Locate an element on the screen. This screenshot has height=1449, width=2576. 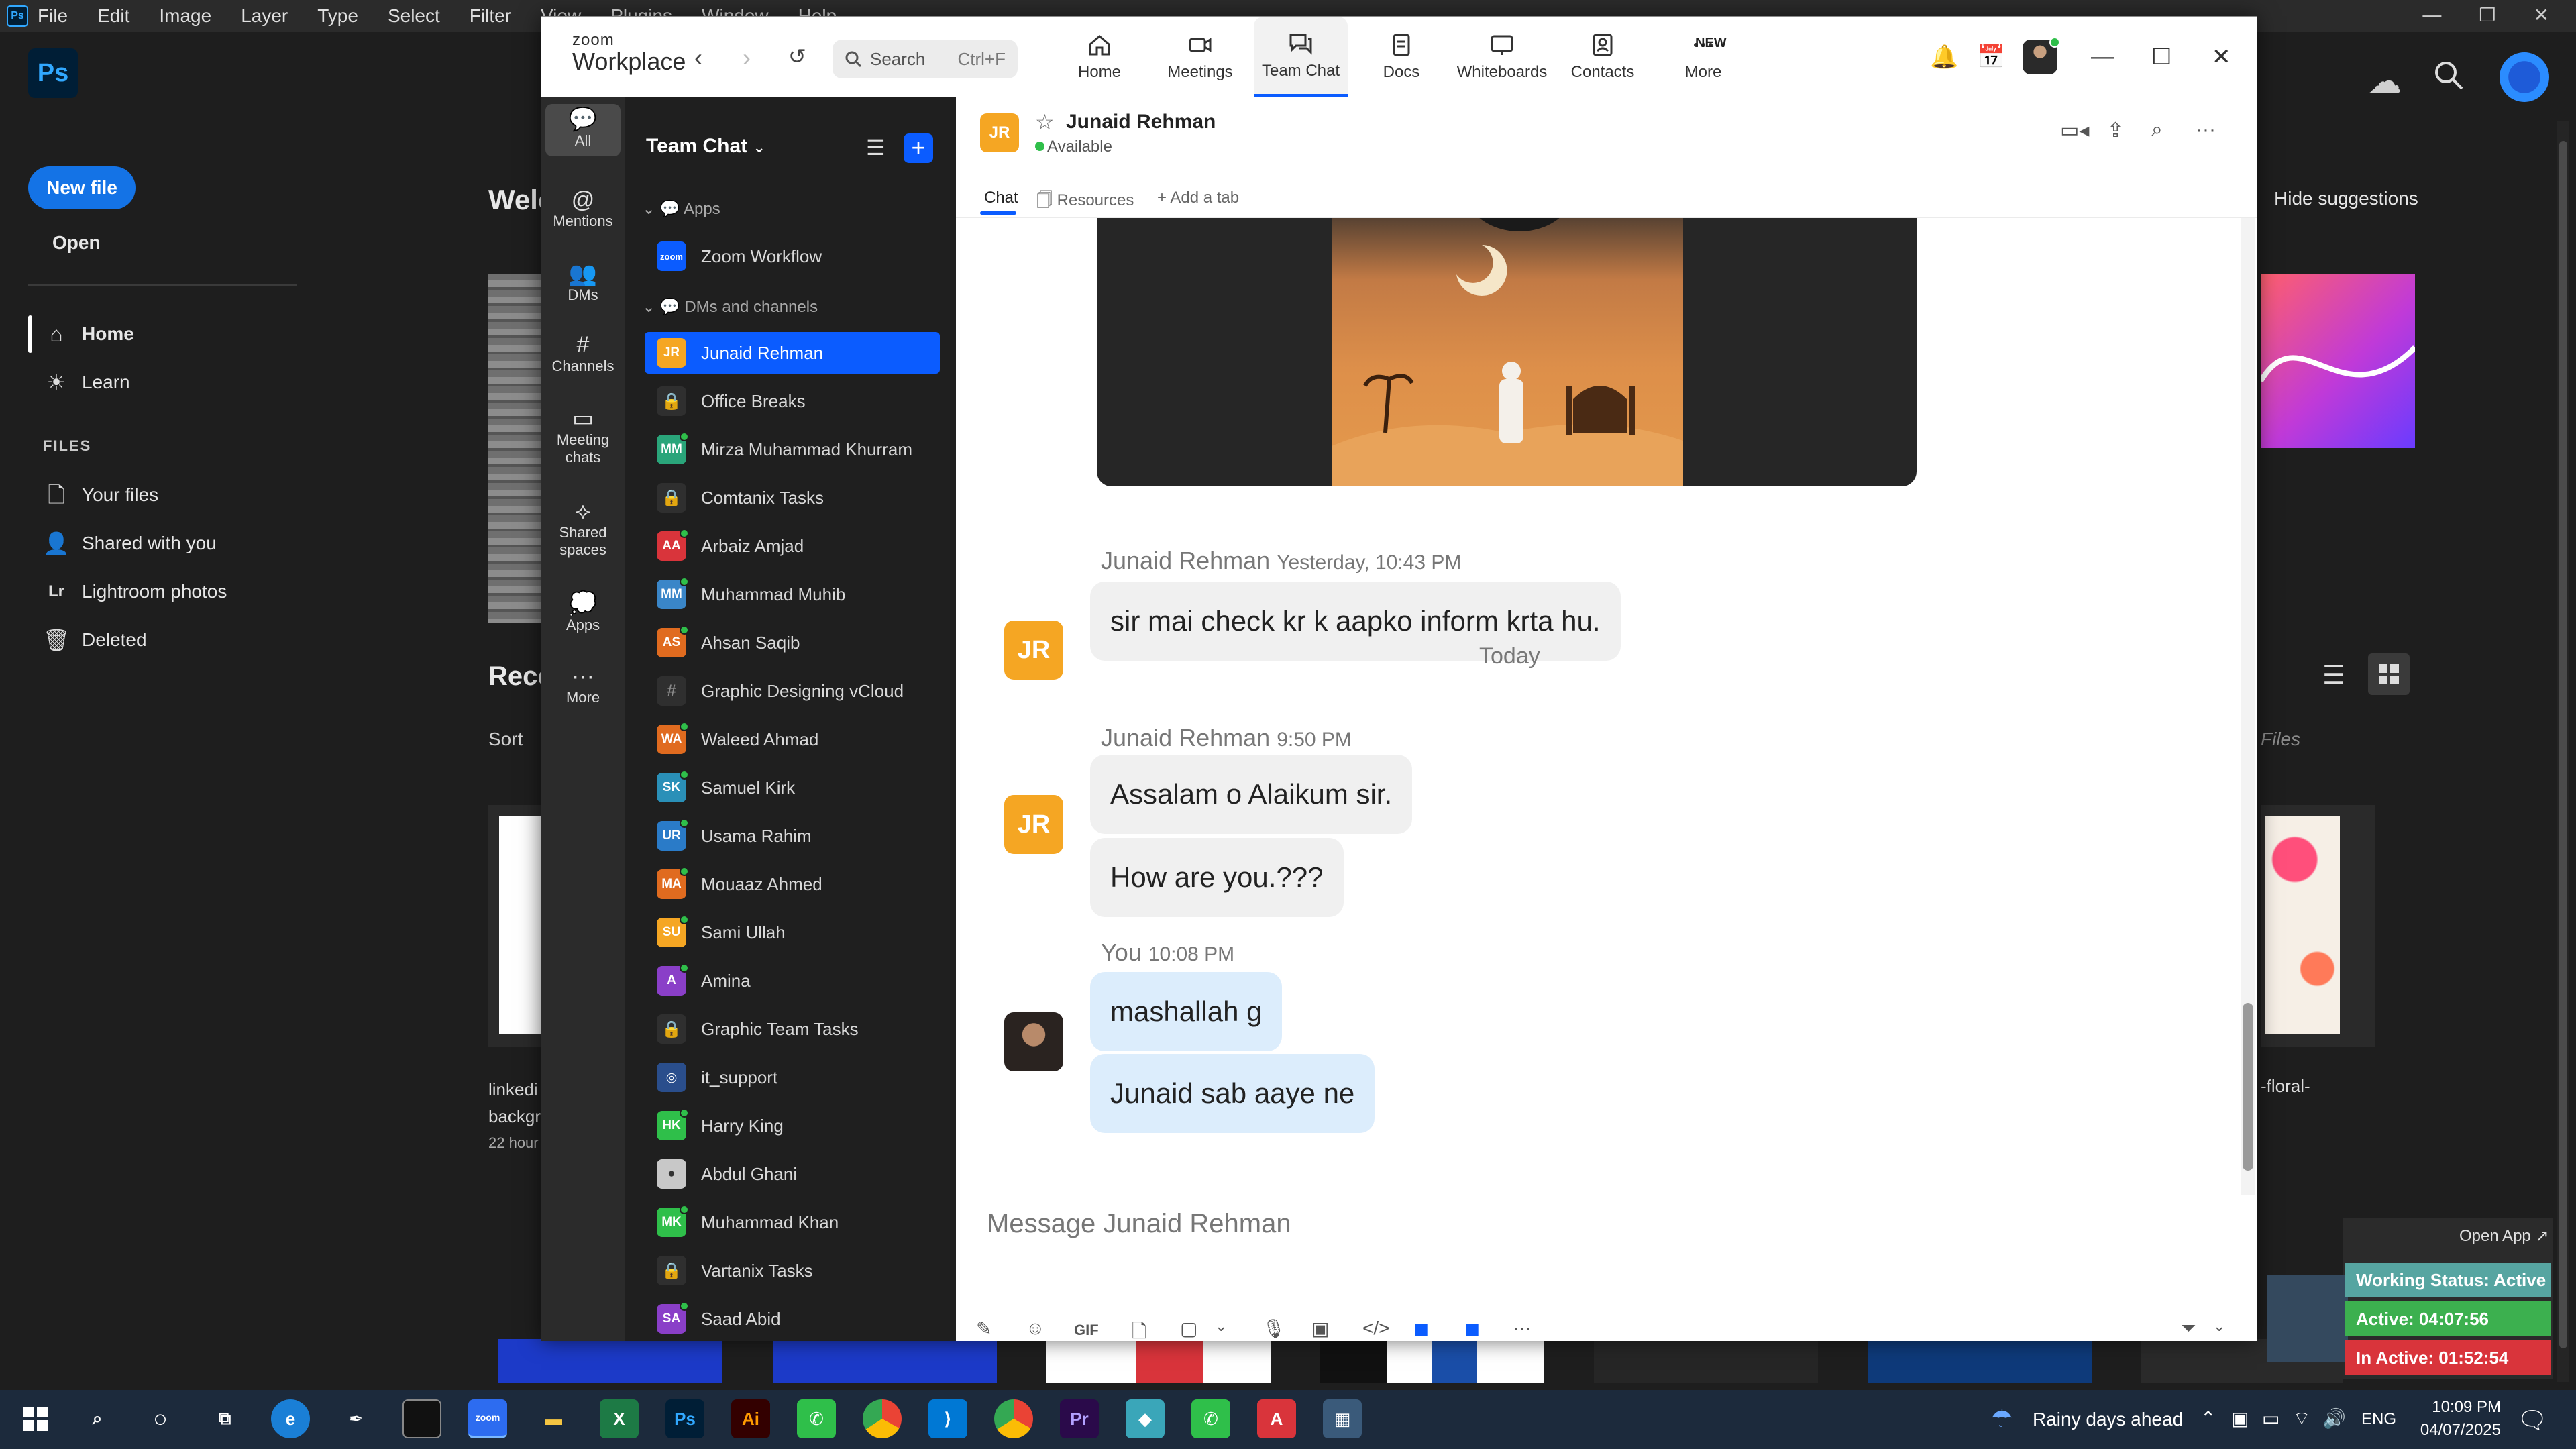
phone-icon: ✆ is located at coordinates (1210, 1418).